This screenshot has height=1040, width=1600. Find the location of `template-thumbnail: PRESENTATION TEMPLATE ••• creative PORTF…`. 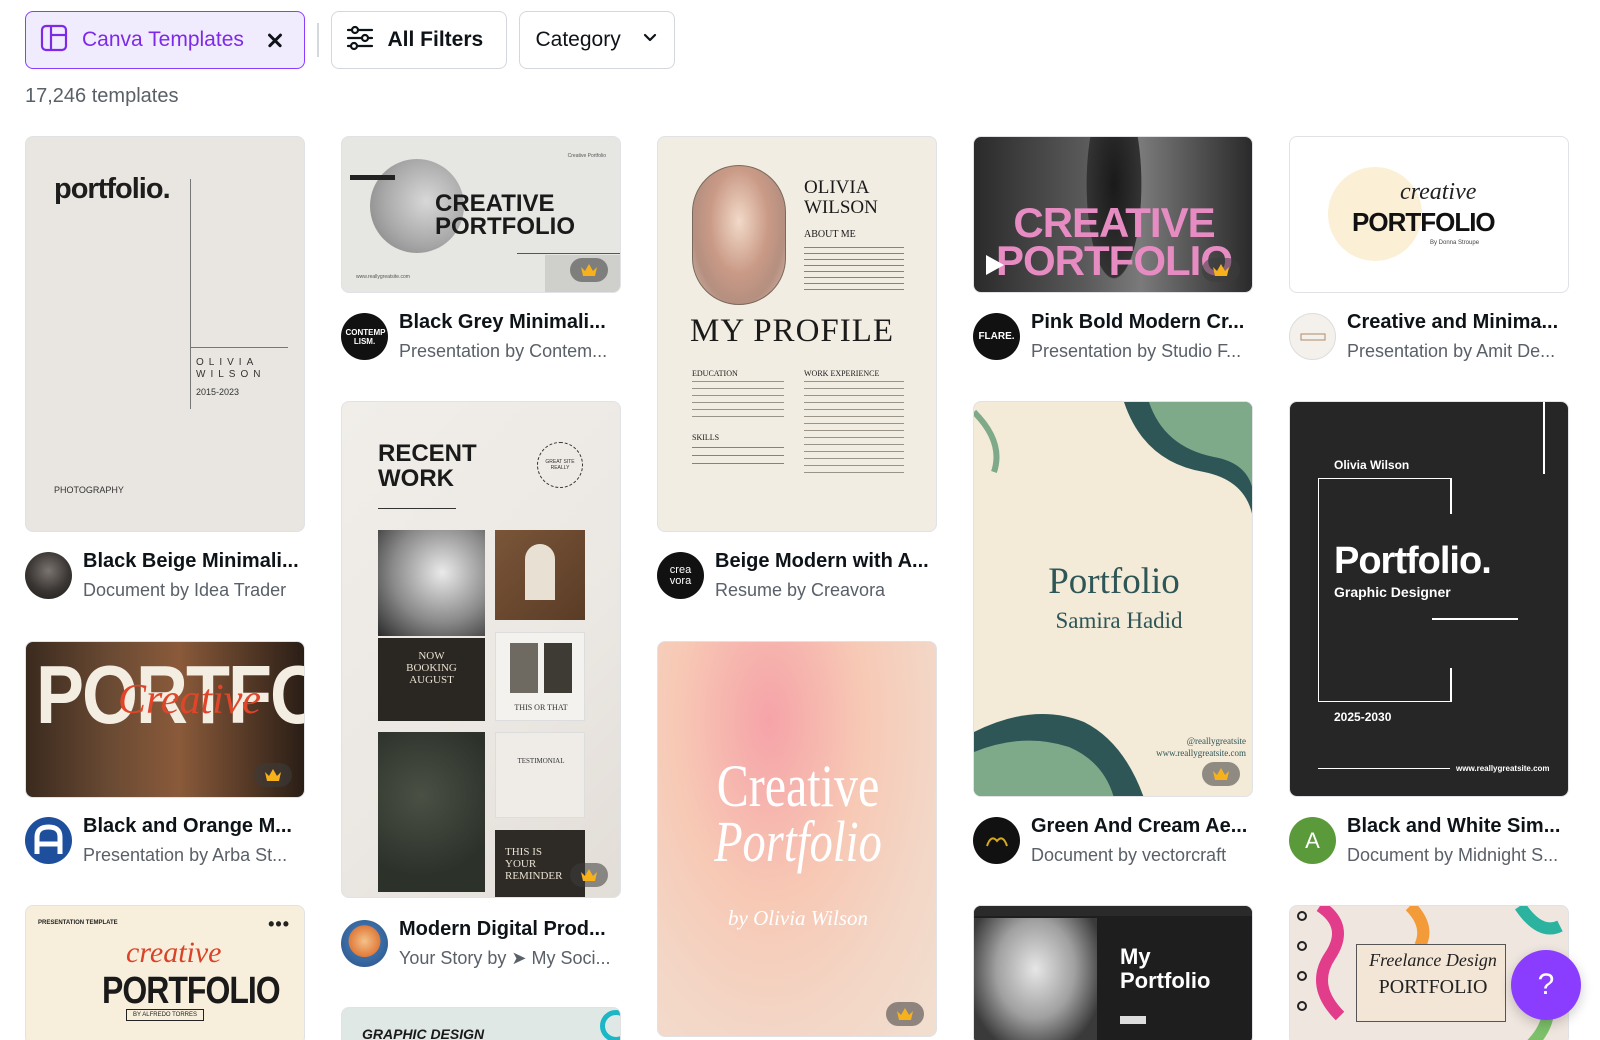

template-thumbnail: PRESENTATION TEMPLATE ••• creative PORTF… is located at coordinates (165, 972).